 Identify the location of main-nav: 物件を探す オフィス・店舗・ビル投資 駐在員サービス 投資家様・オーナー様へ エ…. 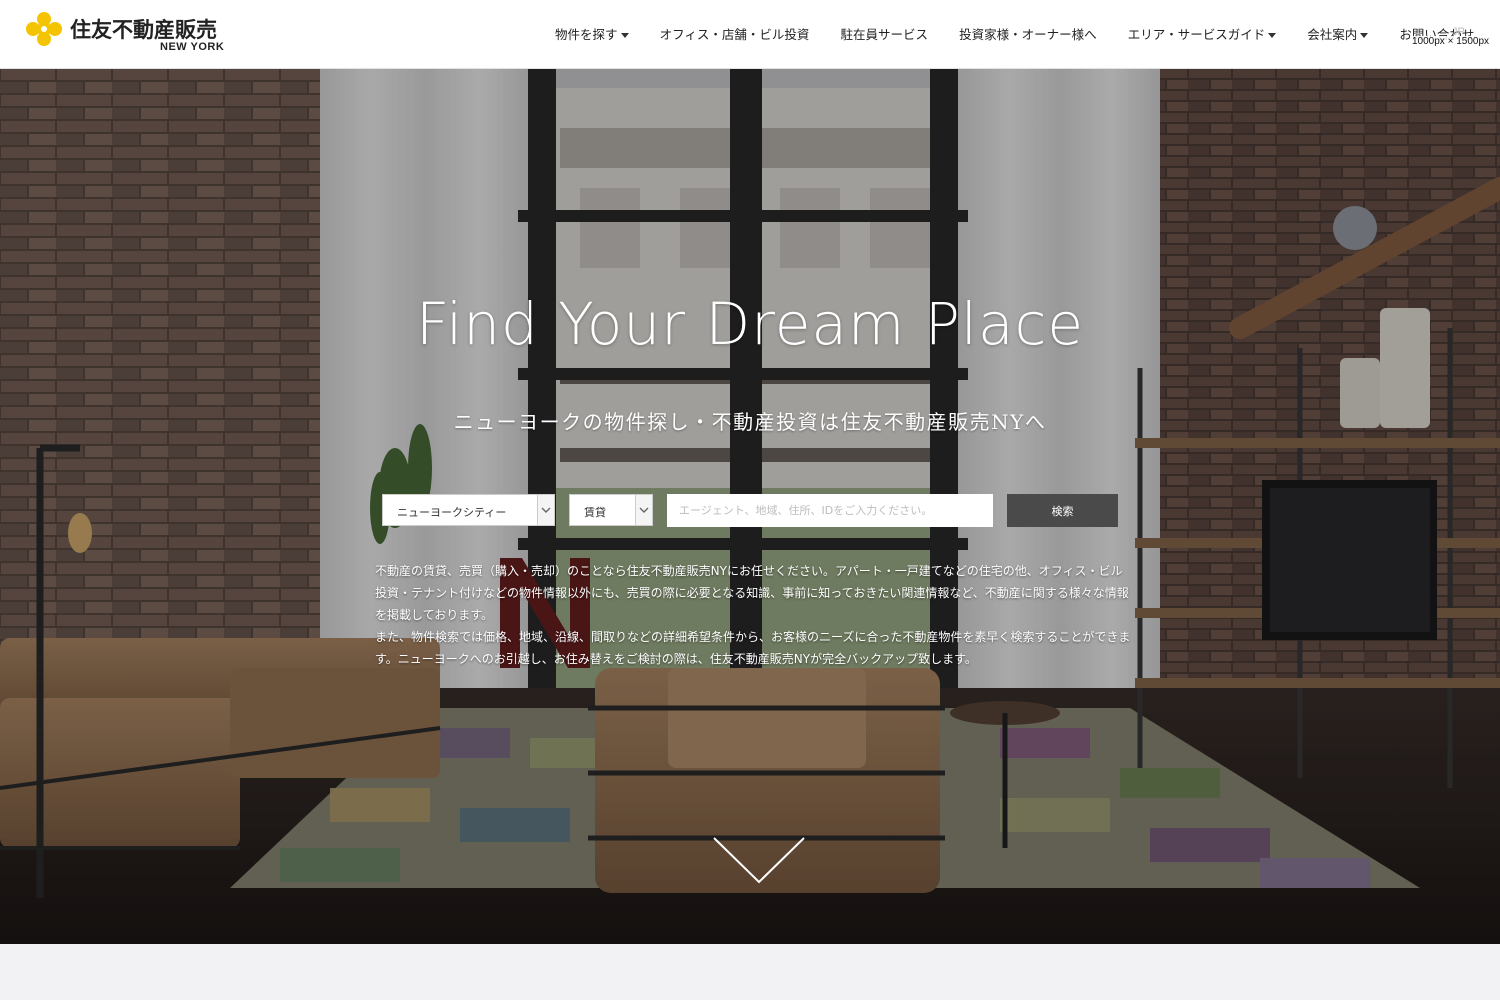
(1027, 34).